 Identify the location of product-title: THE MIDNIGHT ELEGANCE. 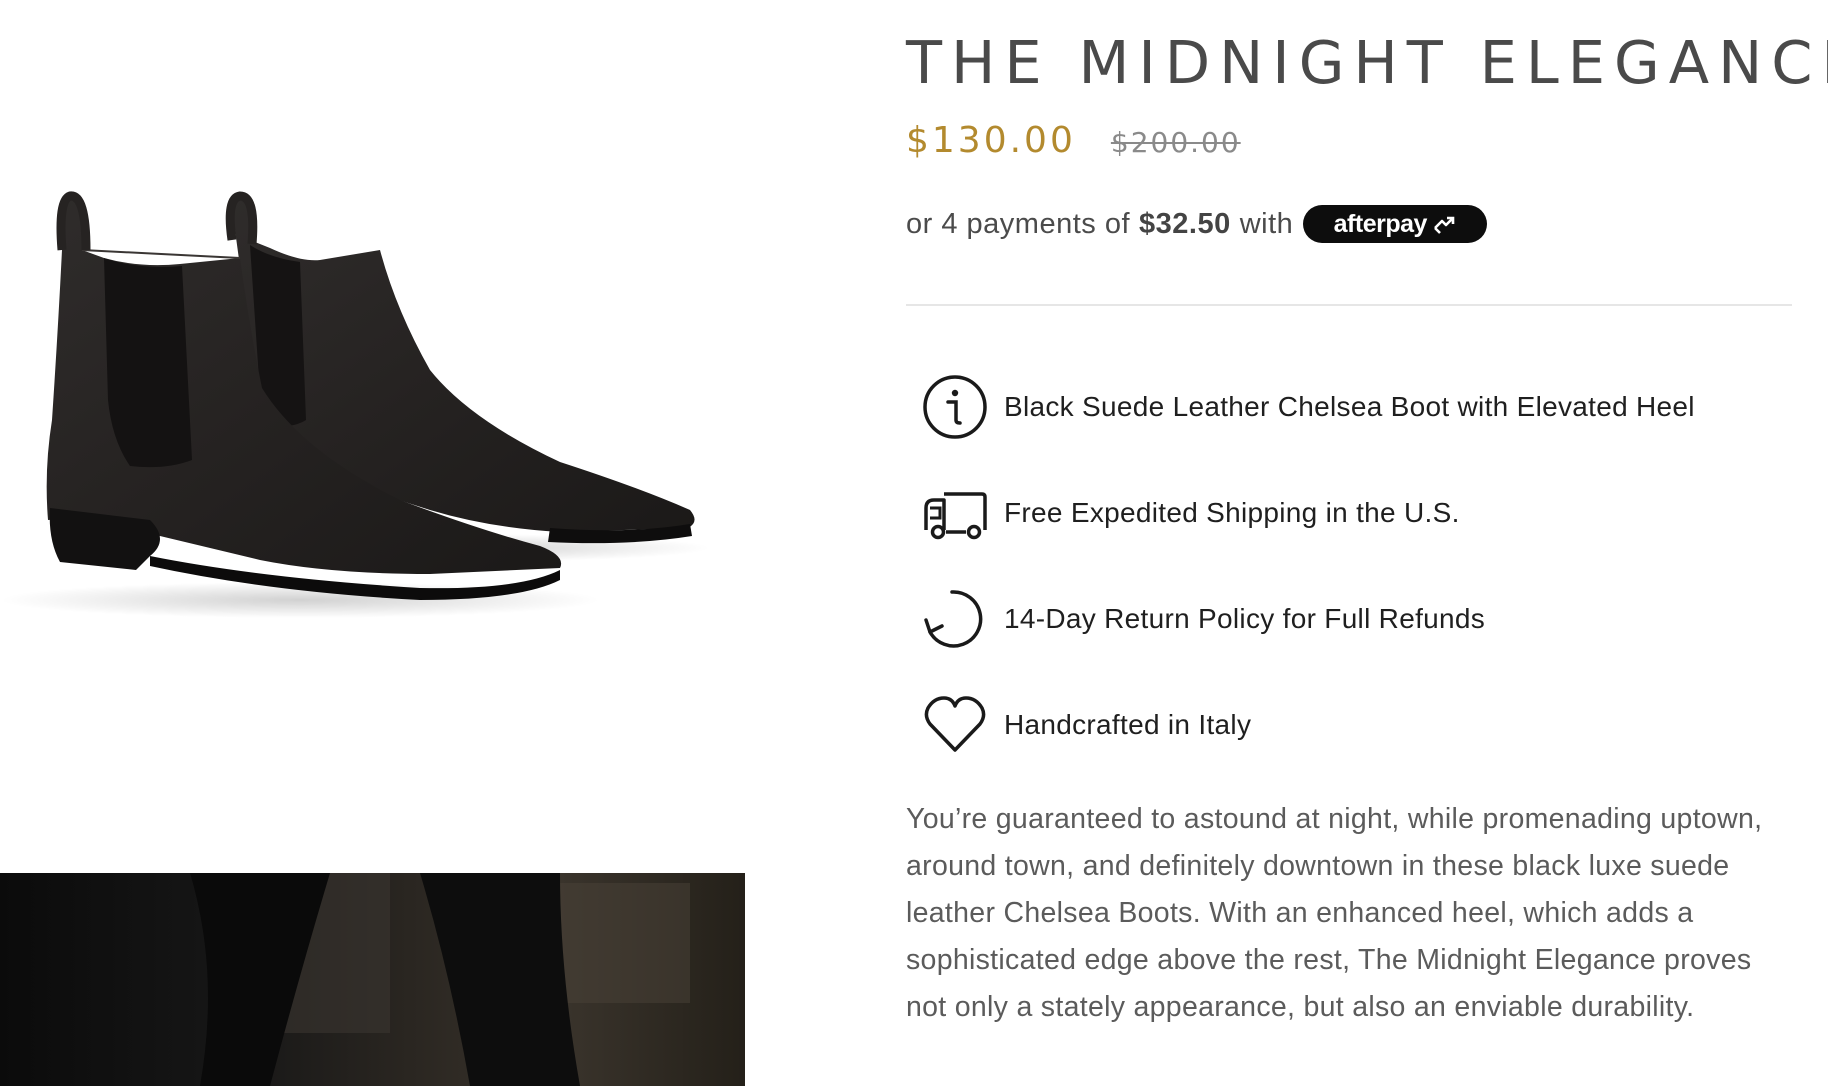
(1367, 62).